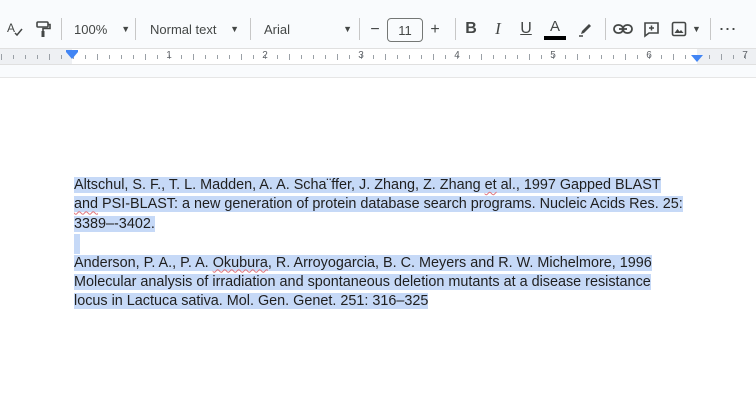 This screenshot has height=420, width=756. What do you see at coordinates (77, 244) in the screenshot?
I see `selection-mark` at bounding box center [77, 244].